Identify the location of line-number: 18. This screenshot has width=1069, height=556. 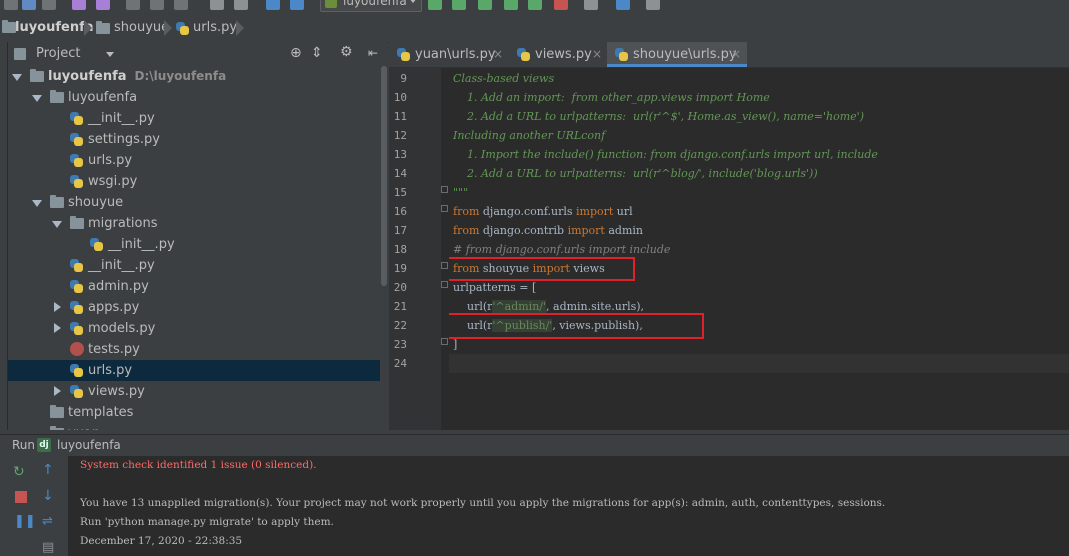
(400, 249).